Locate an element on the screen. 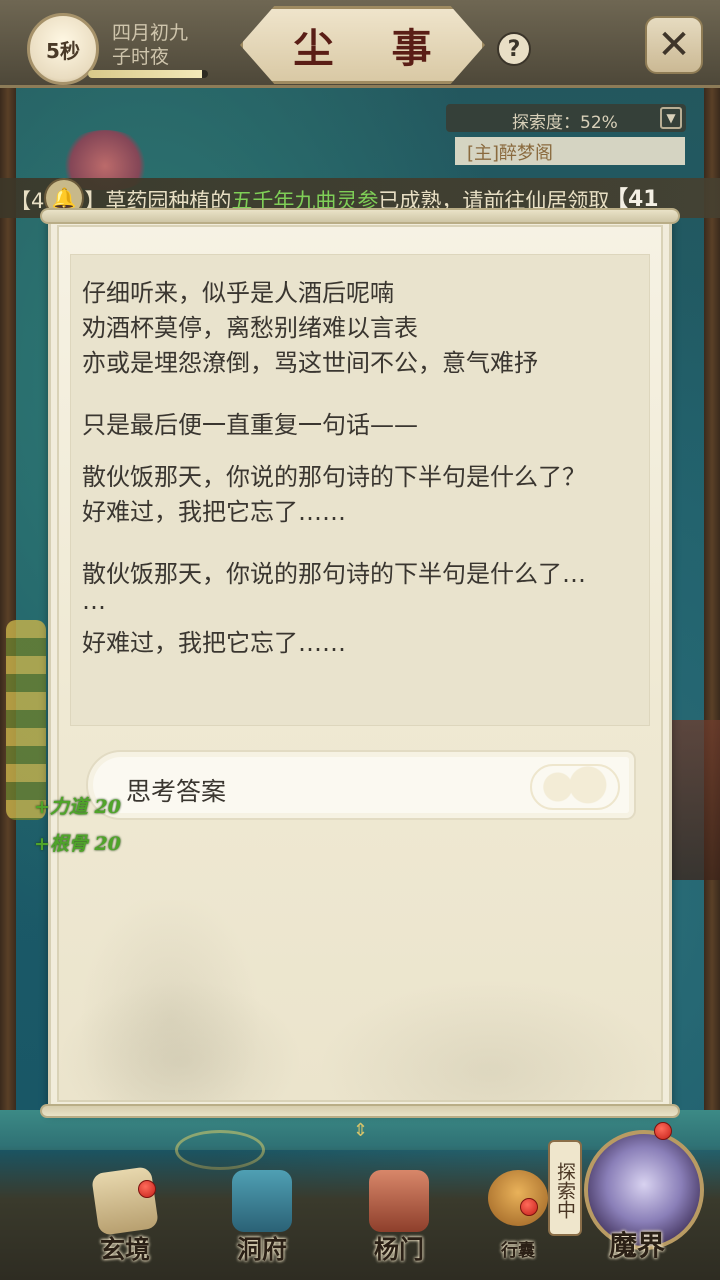 The height and width of the screenshot is (1280, 720). notice-prefix: 【4 is located at coordinates (27, 201).